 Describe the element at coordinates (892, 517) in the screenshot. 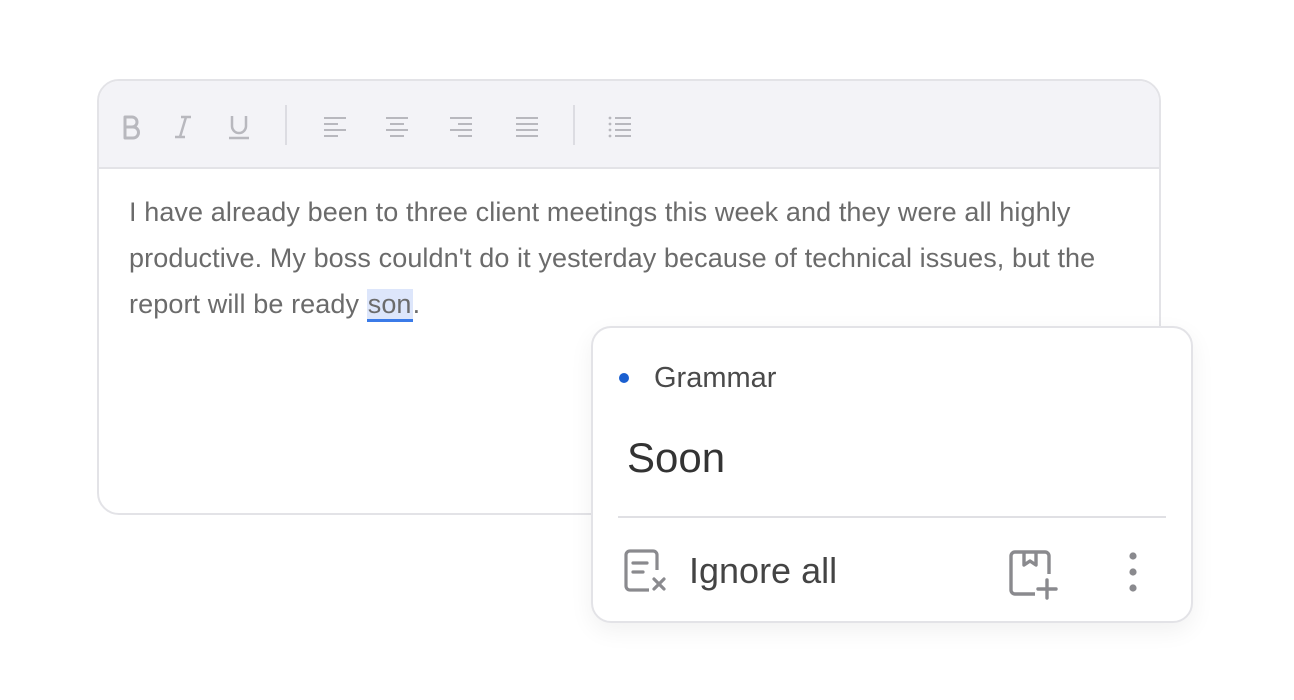

I see `popup-divider` at that location.